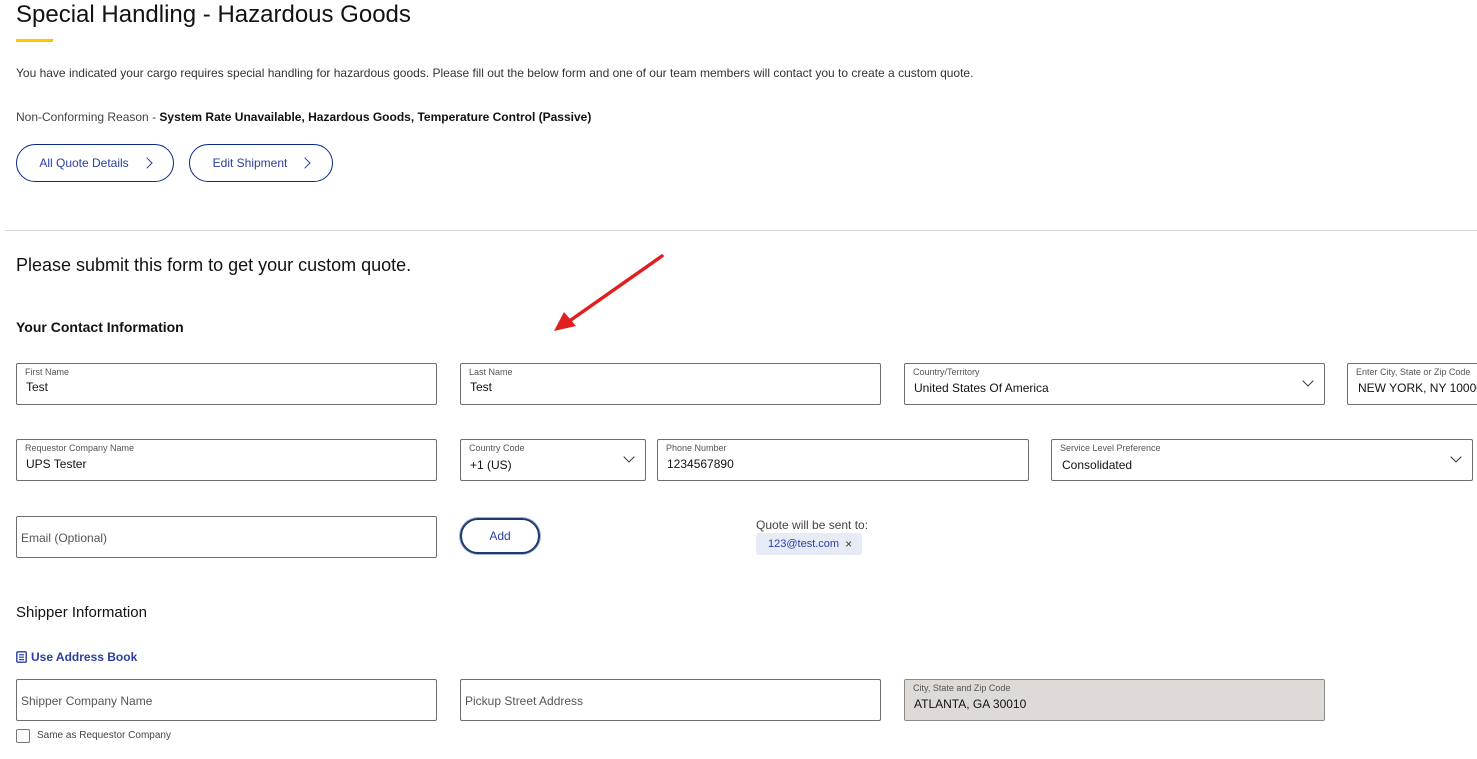 The image size is (1477, 759). I want to click on shipper-city-label: City, State and Zip Code, so click(962, 688).